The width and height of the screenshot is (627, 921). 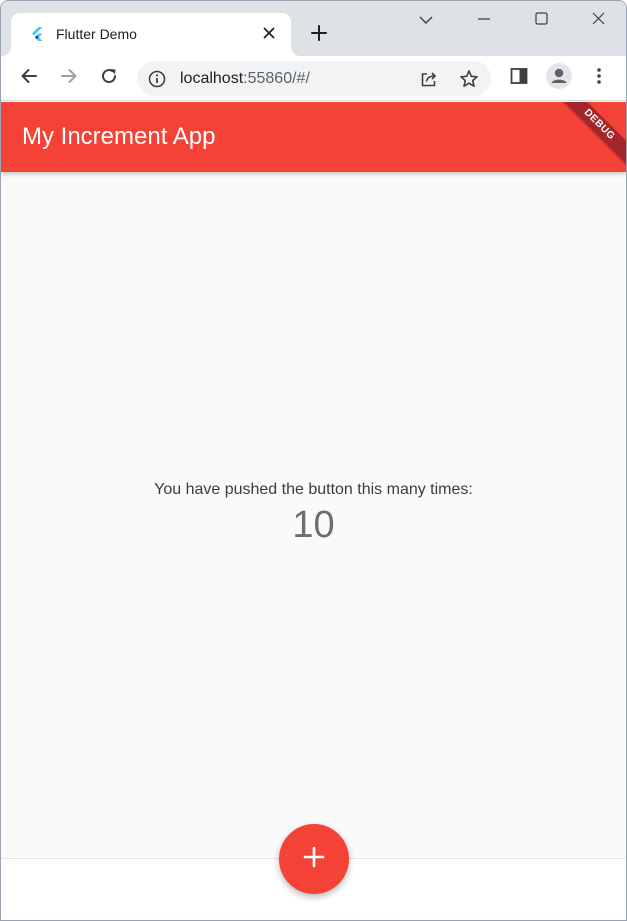 What do you see at coordinates (588, 137) in the screenshot?
I see `debug-banner: DEBUG` at bounding box center [588, 137].